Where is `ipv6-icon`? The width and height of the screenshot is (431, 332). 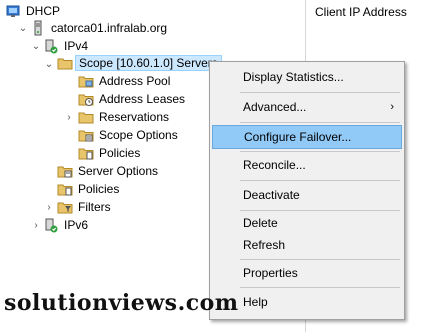 ipv6-icon is located at coordinates (51, 225).